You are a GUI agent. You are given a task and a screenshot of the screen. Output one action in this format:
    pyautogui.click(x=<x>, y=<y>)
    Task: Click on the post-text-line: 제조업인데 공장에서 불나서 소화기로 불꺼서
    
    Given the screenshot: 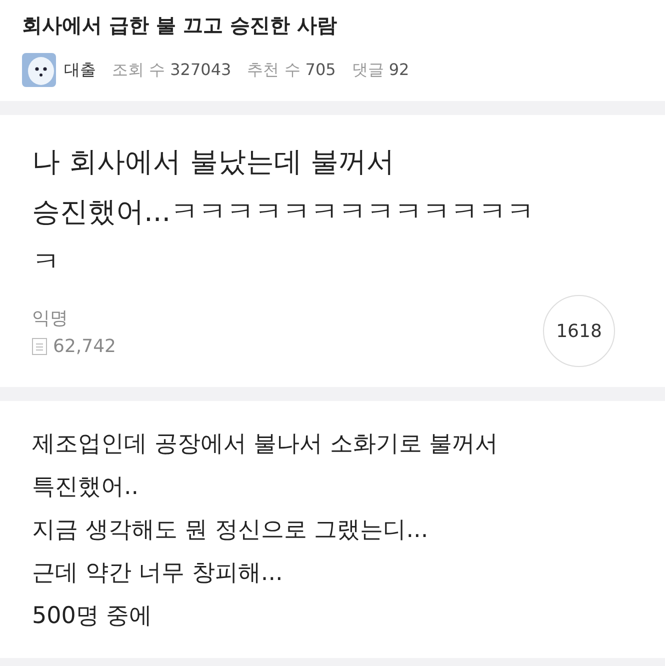 What is the action you would take?
    pyautogui.click(x=266, y=444)
    